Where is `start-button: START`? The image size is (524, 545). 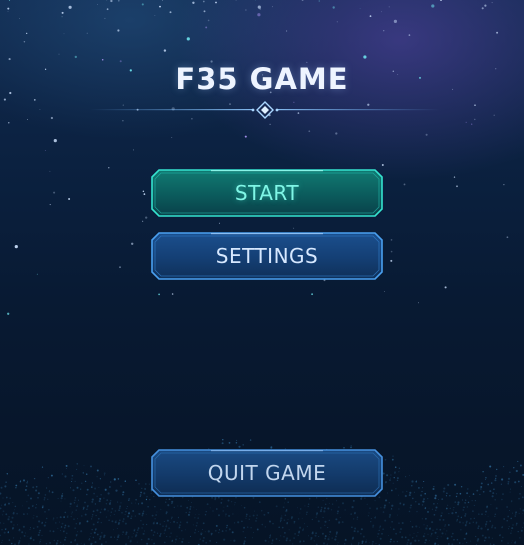 start-button: START is located at coordinates (267, 193).